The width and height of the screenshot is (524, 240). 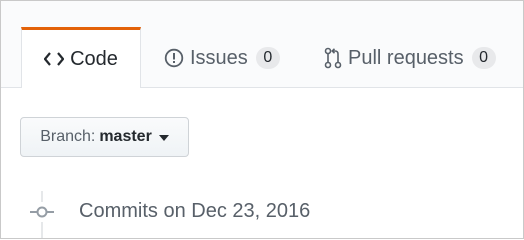 I want to click on triangle-down-icon, so click(x=163, y=138).